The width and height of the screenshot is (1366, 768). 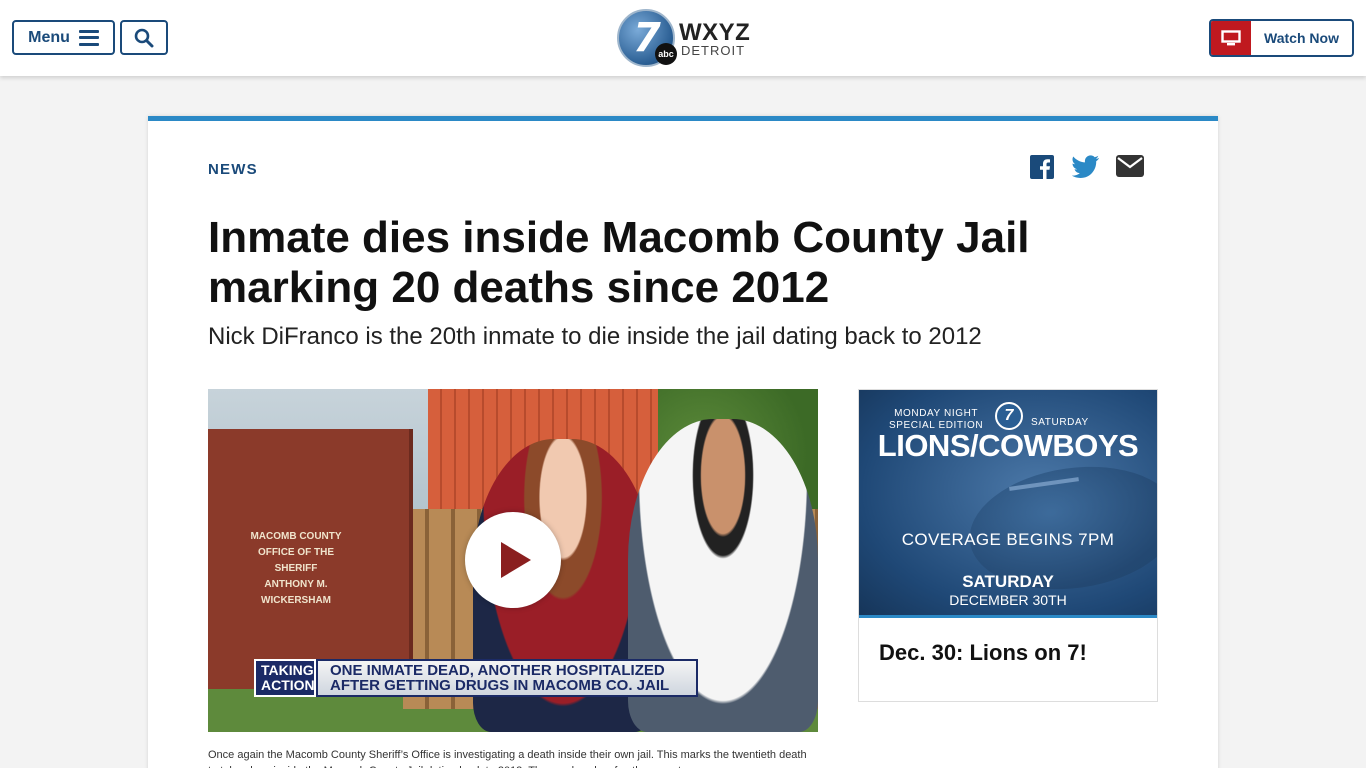 What do you see at coordinates (288, 685) in the screenshot?
I see `tag-line: ACTION` at bounding box center [288, 685].